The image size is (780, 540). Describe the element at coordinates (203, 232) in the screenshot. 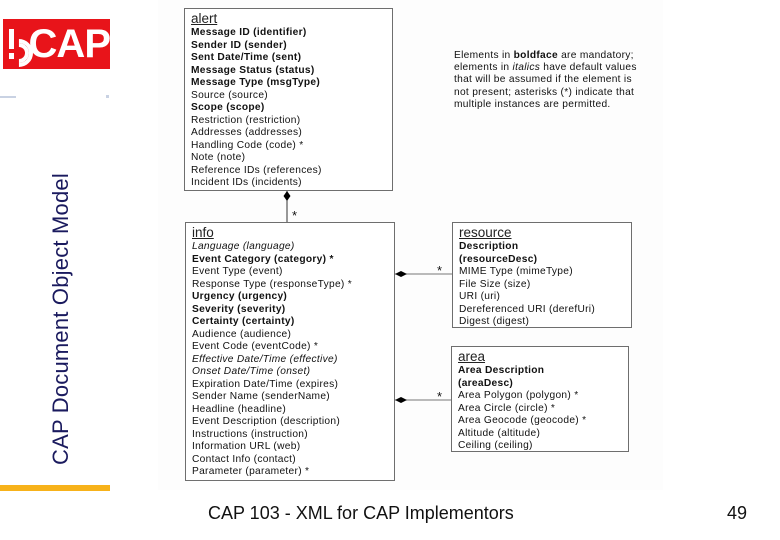

I see `class-title: info` at that location.